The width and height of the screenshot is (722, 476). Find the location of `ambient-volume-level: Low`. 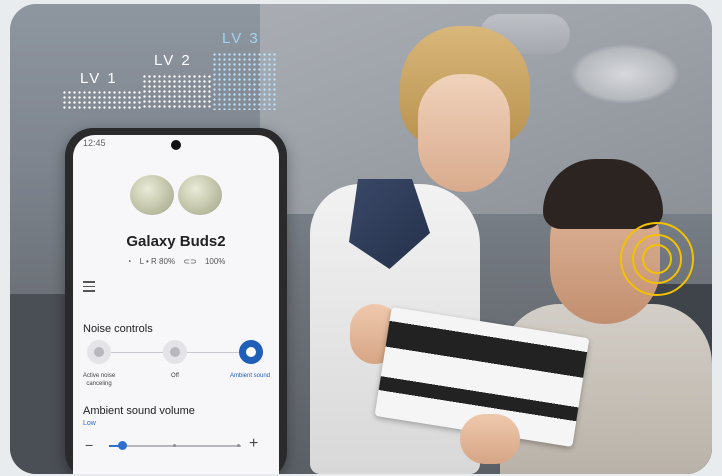

ambient-volume-level: Low is located at coordinates (89, 423).